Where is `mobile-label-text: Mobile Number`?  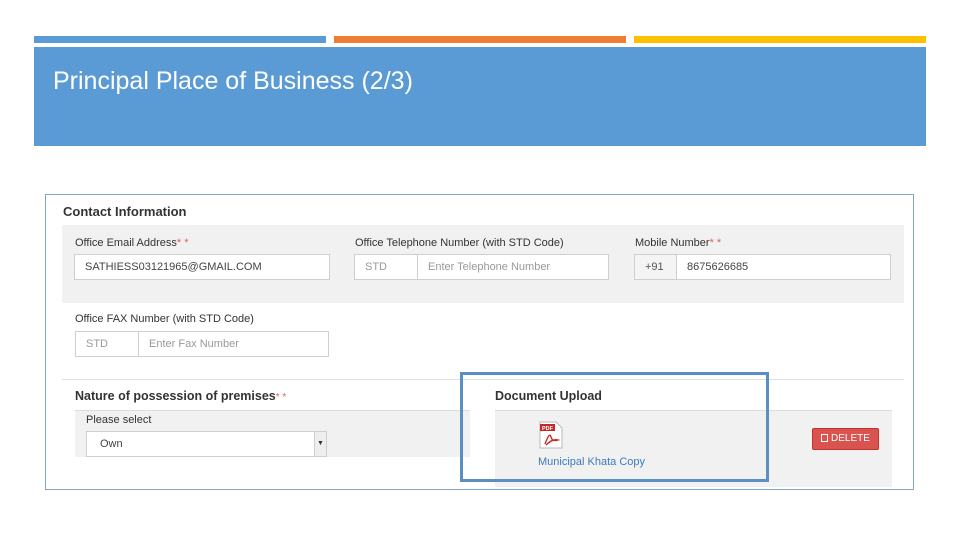 mobile-label-text: Mobile Number is located at coordinates (672, 243).